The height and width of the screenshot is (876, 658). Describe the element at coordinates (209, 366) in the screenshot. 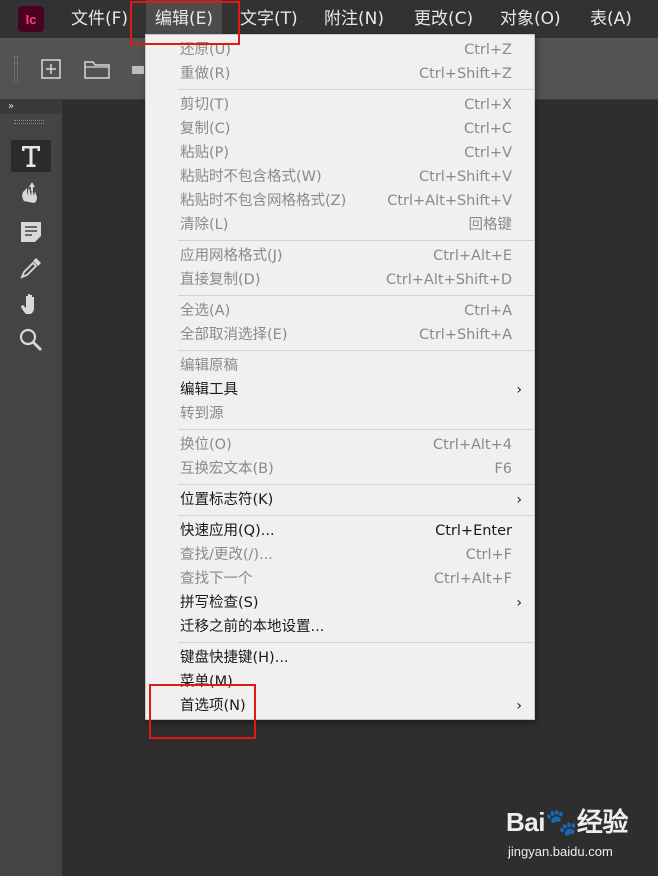

I see `menu-item-label: 编辑原稿` at that location.